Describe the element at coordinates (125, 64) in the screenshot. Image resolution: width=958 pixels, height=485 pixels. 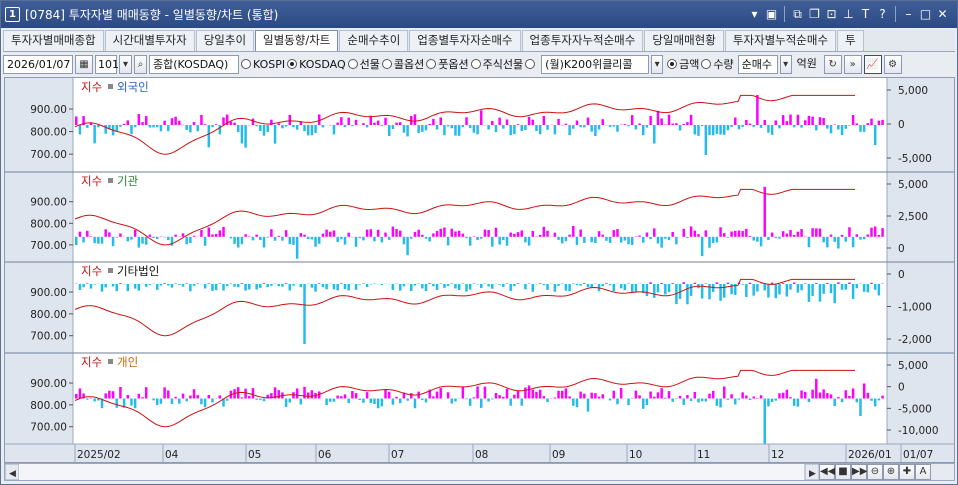
I see `code-dropdown-icon: ▾` at that location.